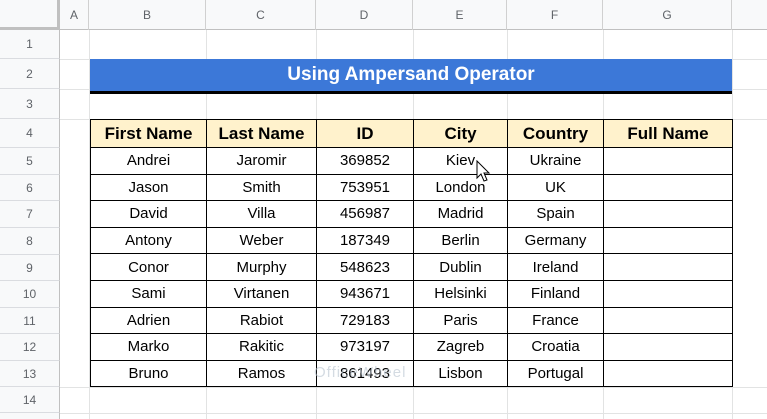 The height and width of the screenshot is (419, 767). I want to click on table-row: David Villa 456987 Madrid Spain, so click(411, 214).